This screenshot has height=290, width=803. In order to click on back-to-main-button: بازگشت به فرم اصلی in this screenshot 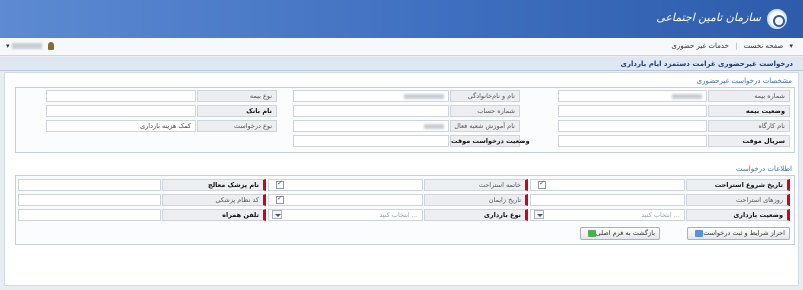, I will do `click(619, 233)`.